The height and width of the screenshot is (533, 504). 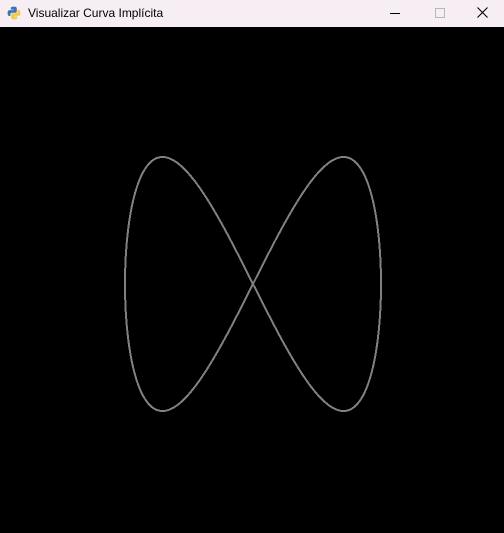 I want to click on minimize-button, so click(x=395, y=13).